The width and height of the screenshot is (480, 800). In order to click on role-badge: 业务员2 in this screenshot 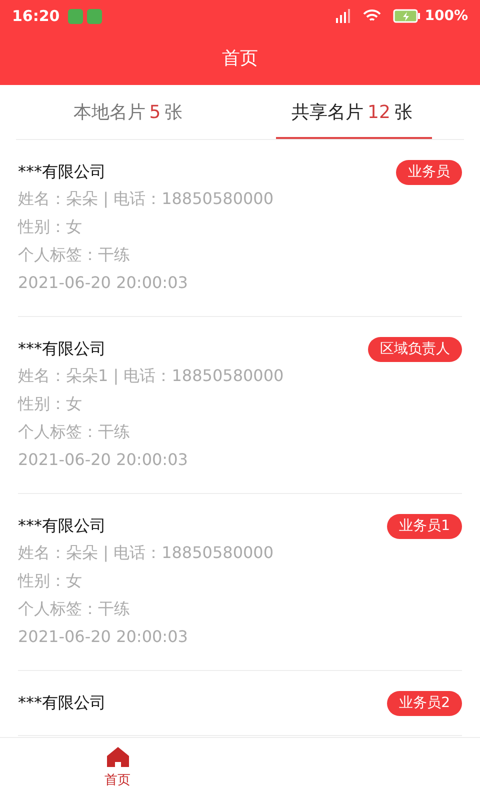, I will do `click(424, 703)`.